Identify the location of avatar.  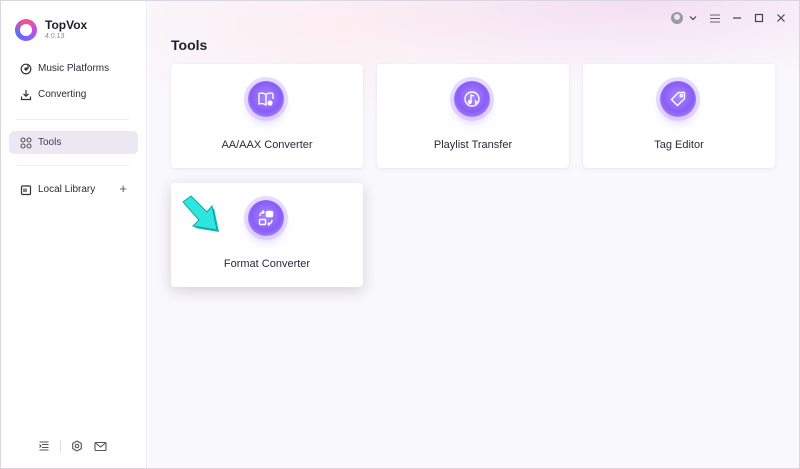
(677, 18).